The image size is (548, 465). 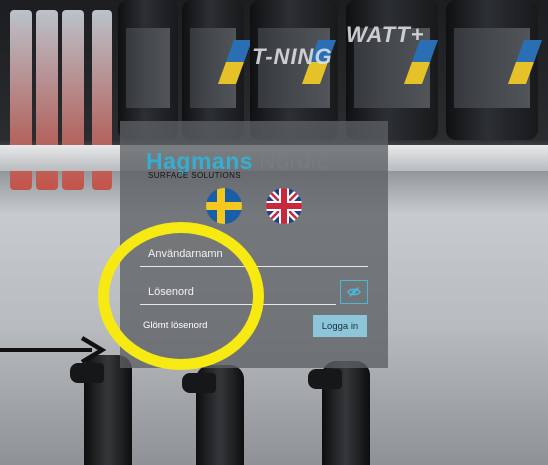 I want to click on username-field, so click(x=254, y=254).